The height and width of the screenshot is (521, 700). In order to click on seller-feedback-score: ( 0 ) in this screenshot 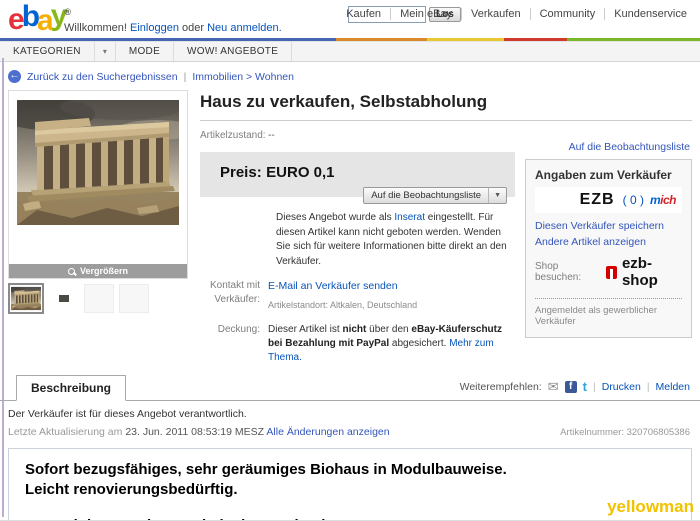, I will do `click(633, 200)`.